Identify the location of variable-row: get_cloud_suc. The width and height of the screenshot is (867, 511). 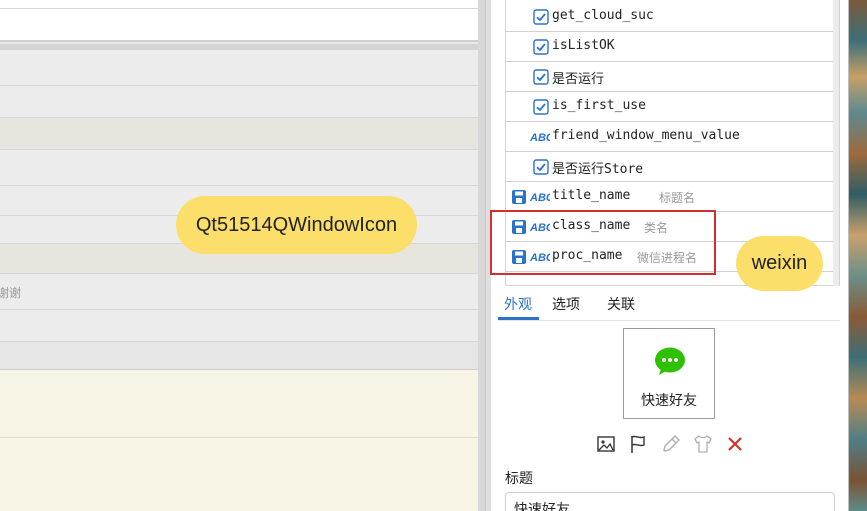
(669, 17).